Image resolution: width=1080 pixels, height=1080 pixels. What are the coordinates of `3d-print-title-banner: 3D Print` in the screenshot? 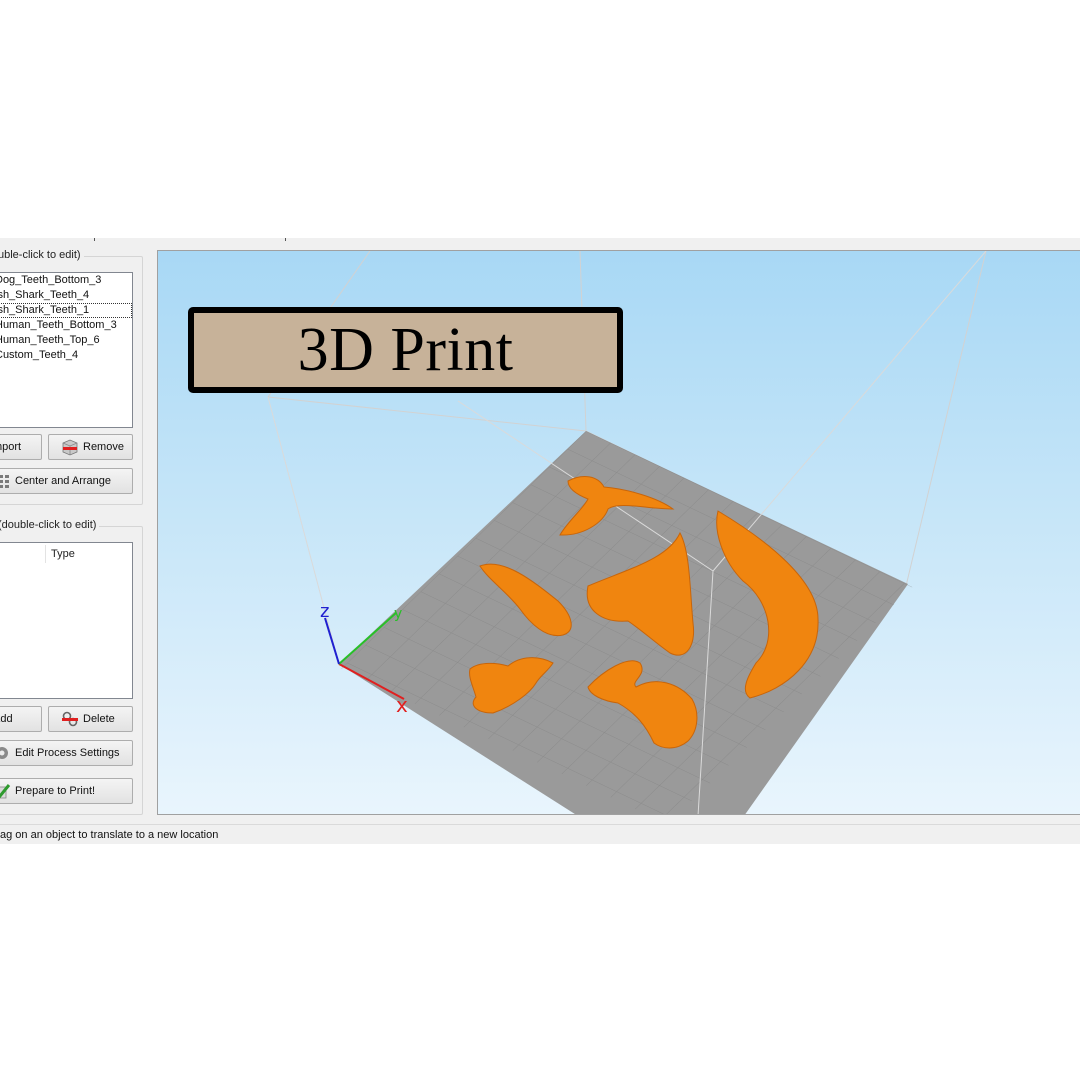 It's located at (405, 350).